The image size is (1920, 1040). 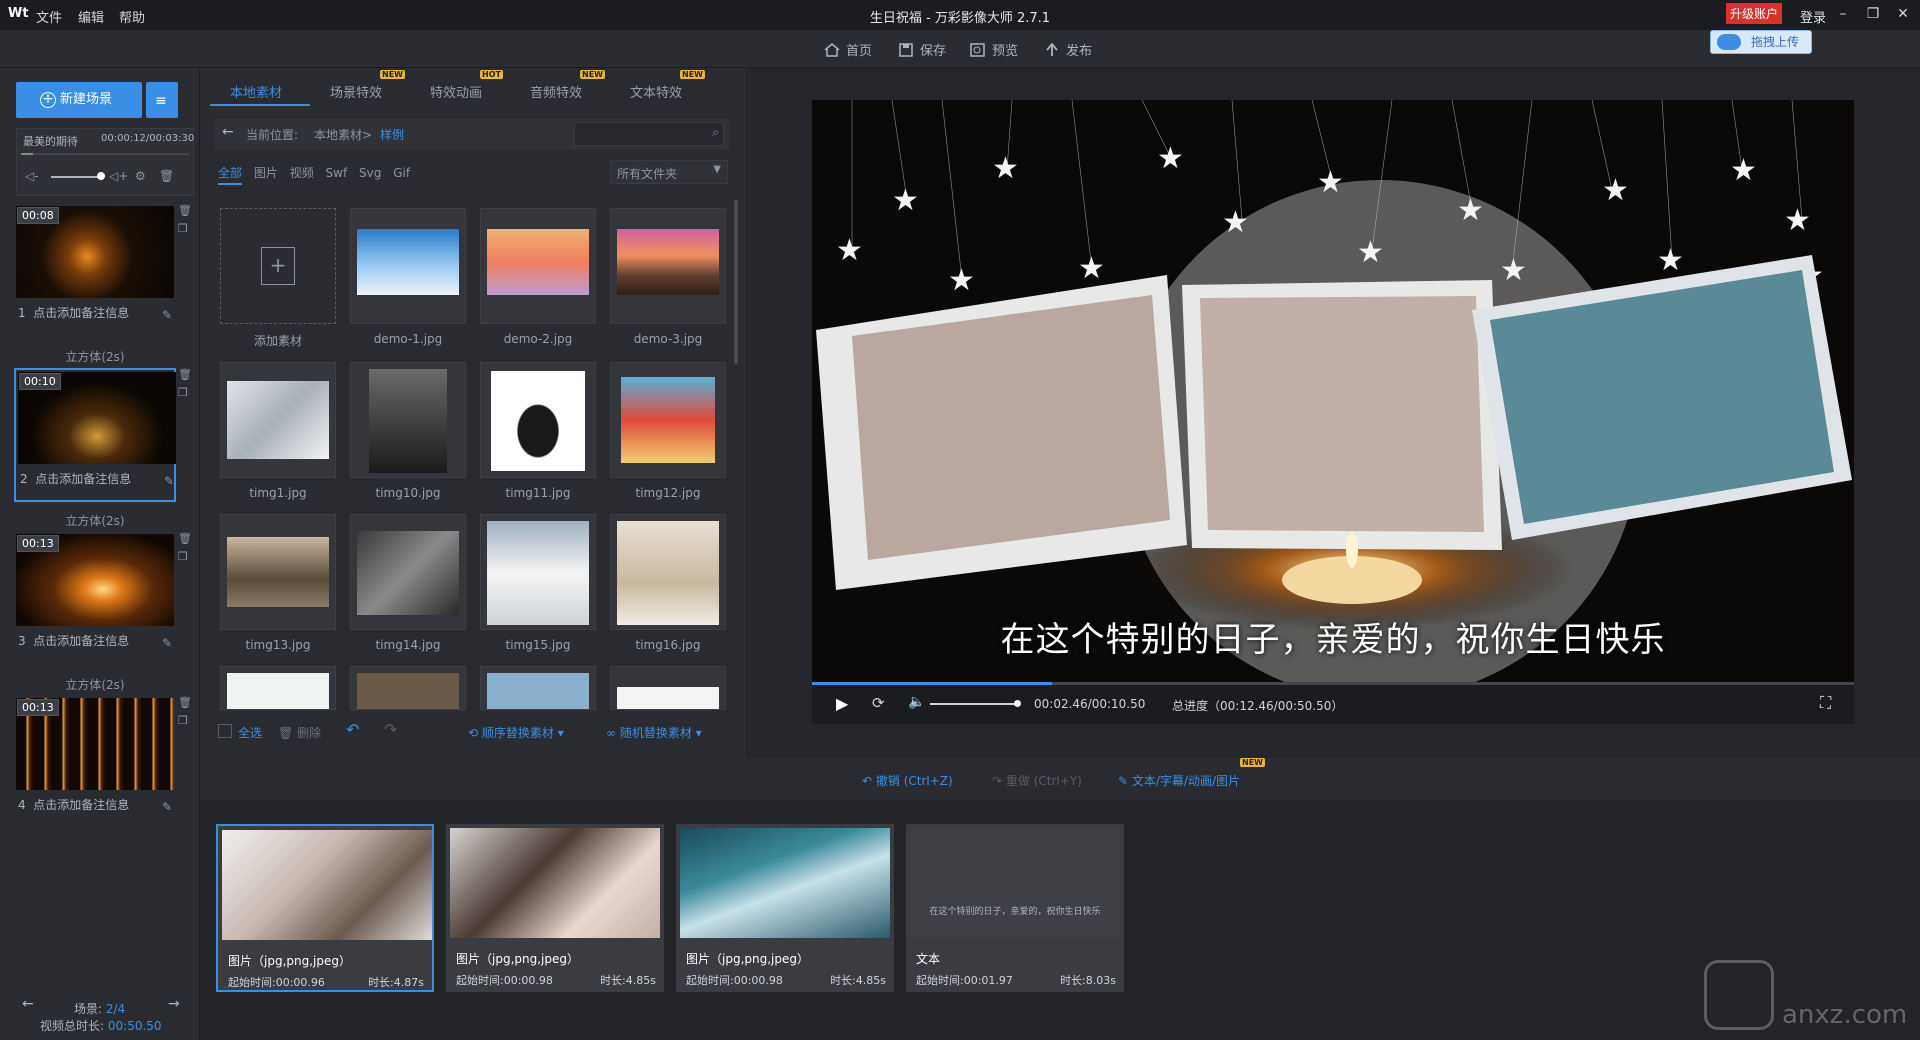 I want to click on tab-effect-animation: 特效动画 HOT, so click(x=460, y=88).